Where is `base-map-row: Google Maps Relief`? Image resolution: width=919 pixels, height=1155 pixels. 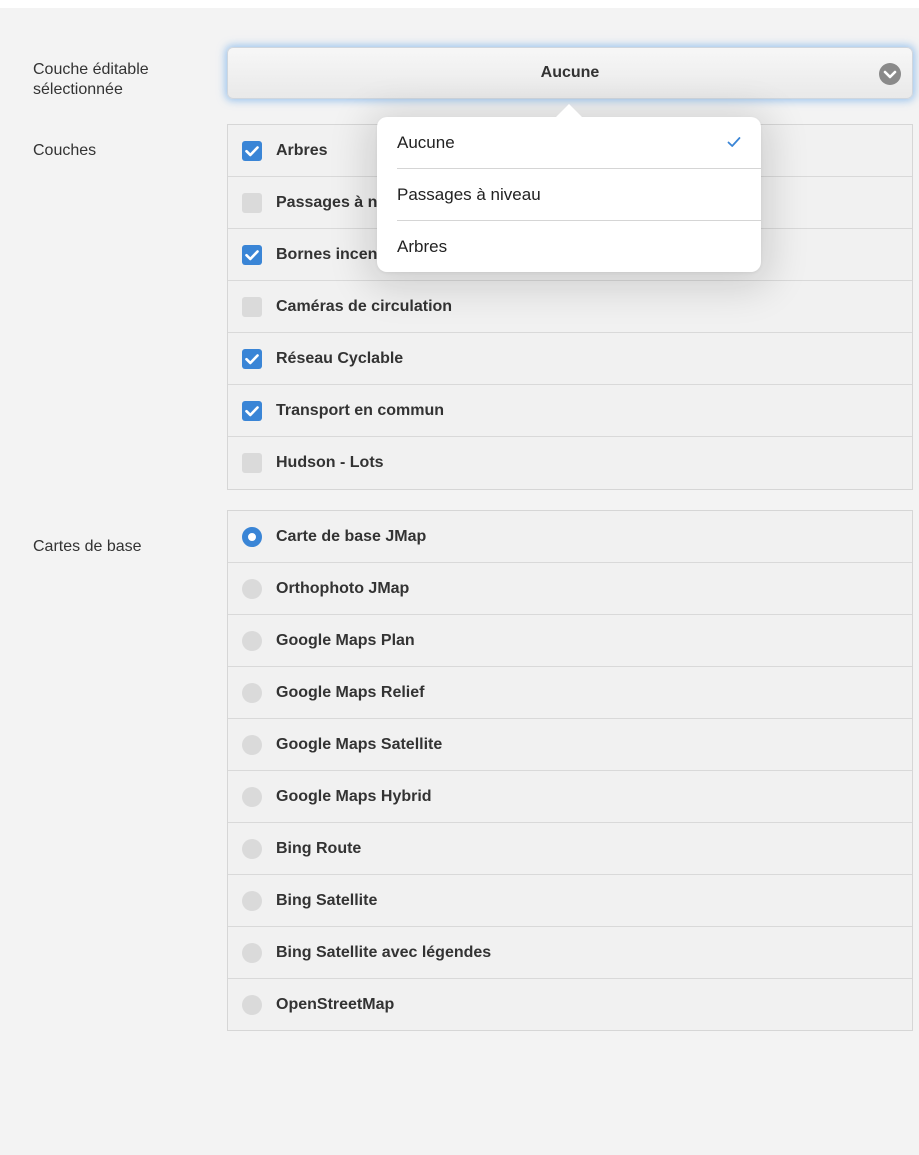 base-map-row: Google Maps Relief is located at coordinates (570, 693).